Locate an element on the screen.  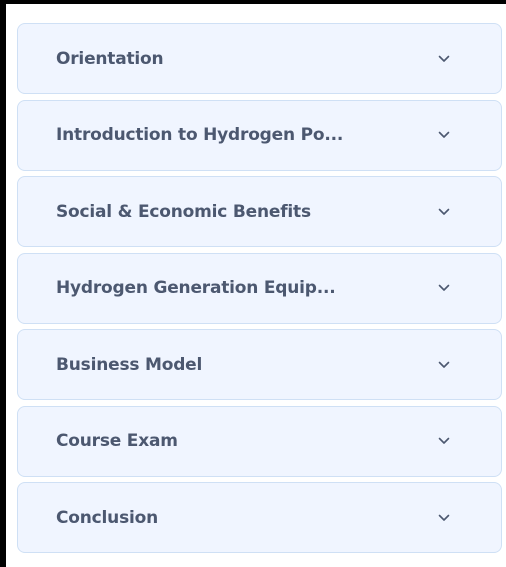
accordion-item-orientation: Orientation is located at coordinates (259, 58).